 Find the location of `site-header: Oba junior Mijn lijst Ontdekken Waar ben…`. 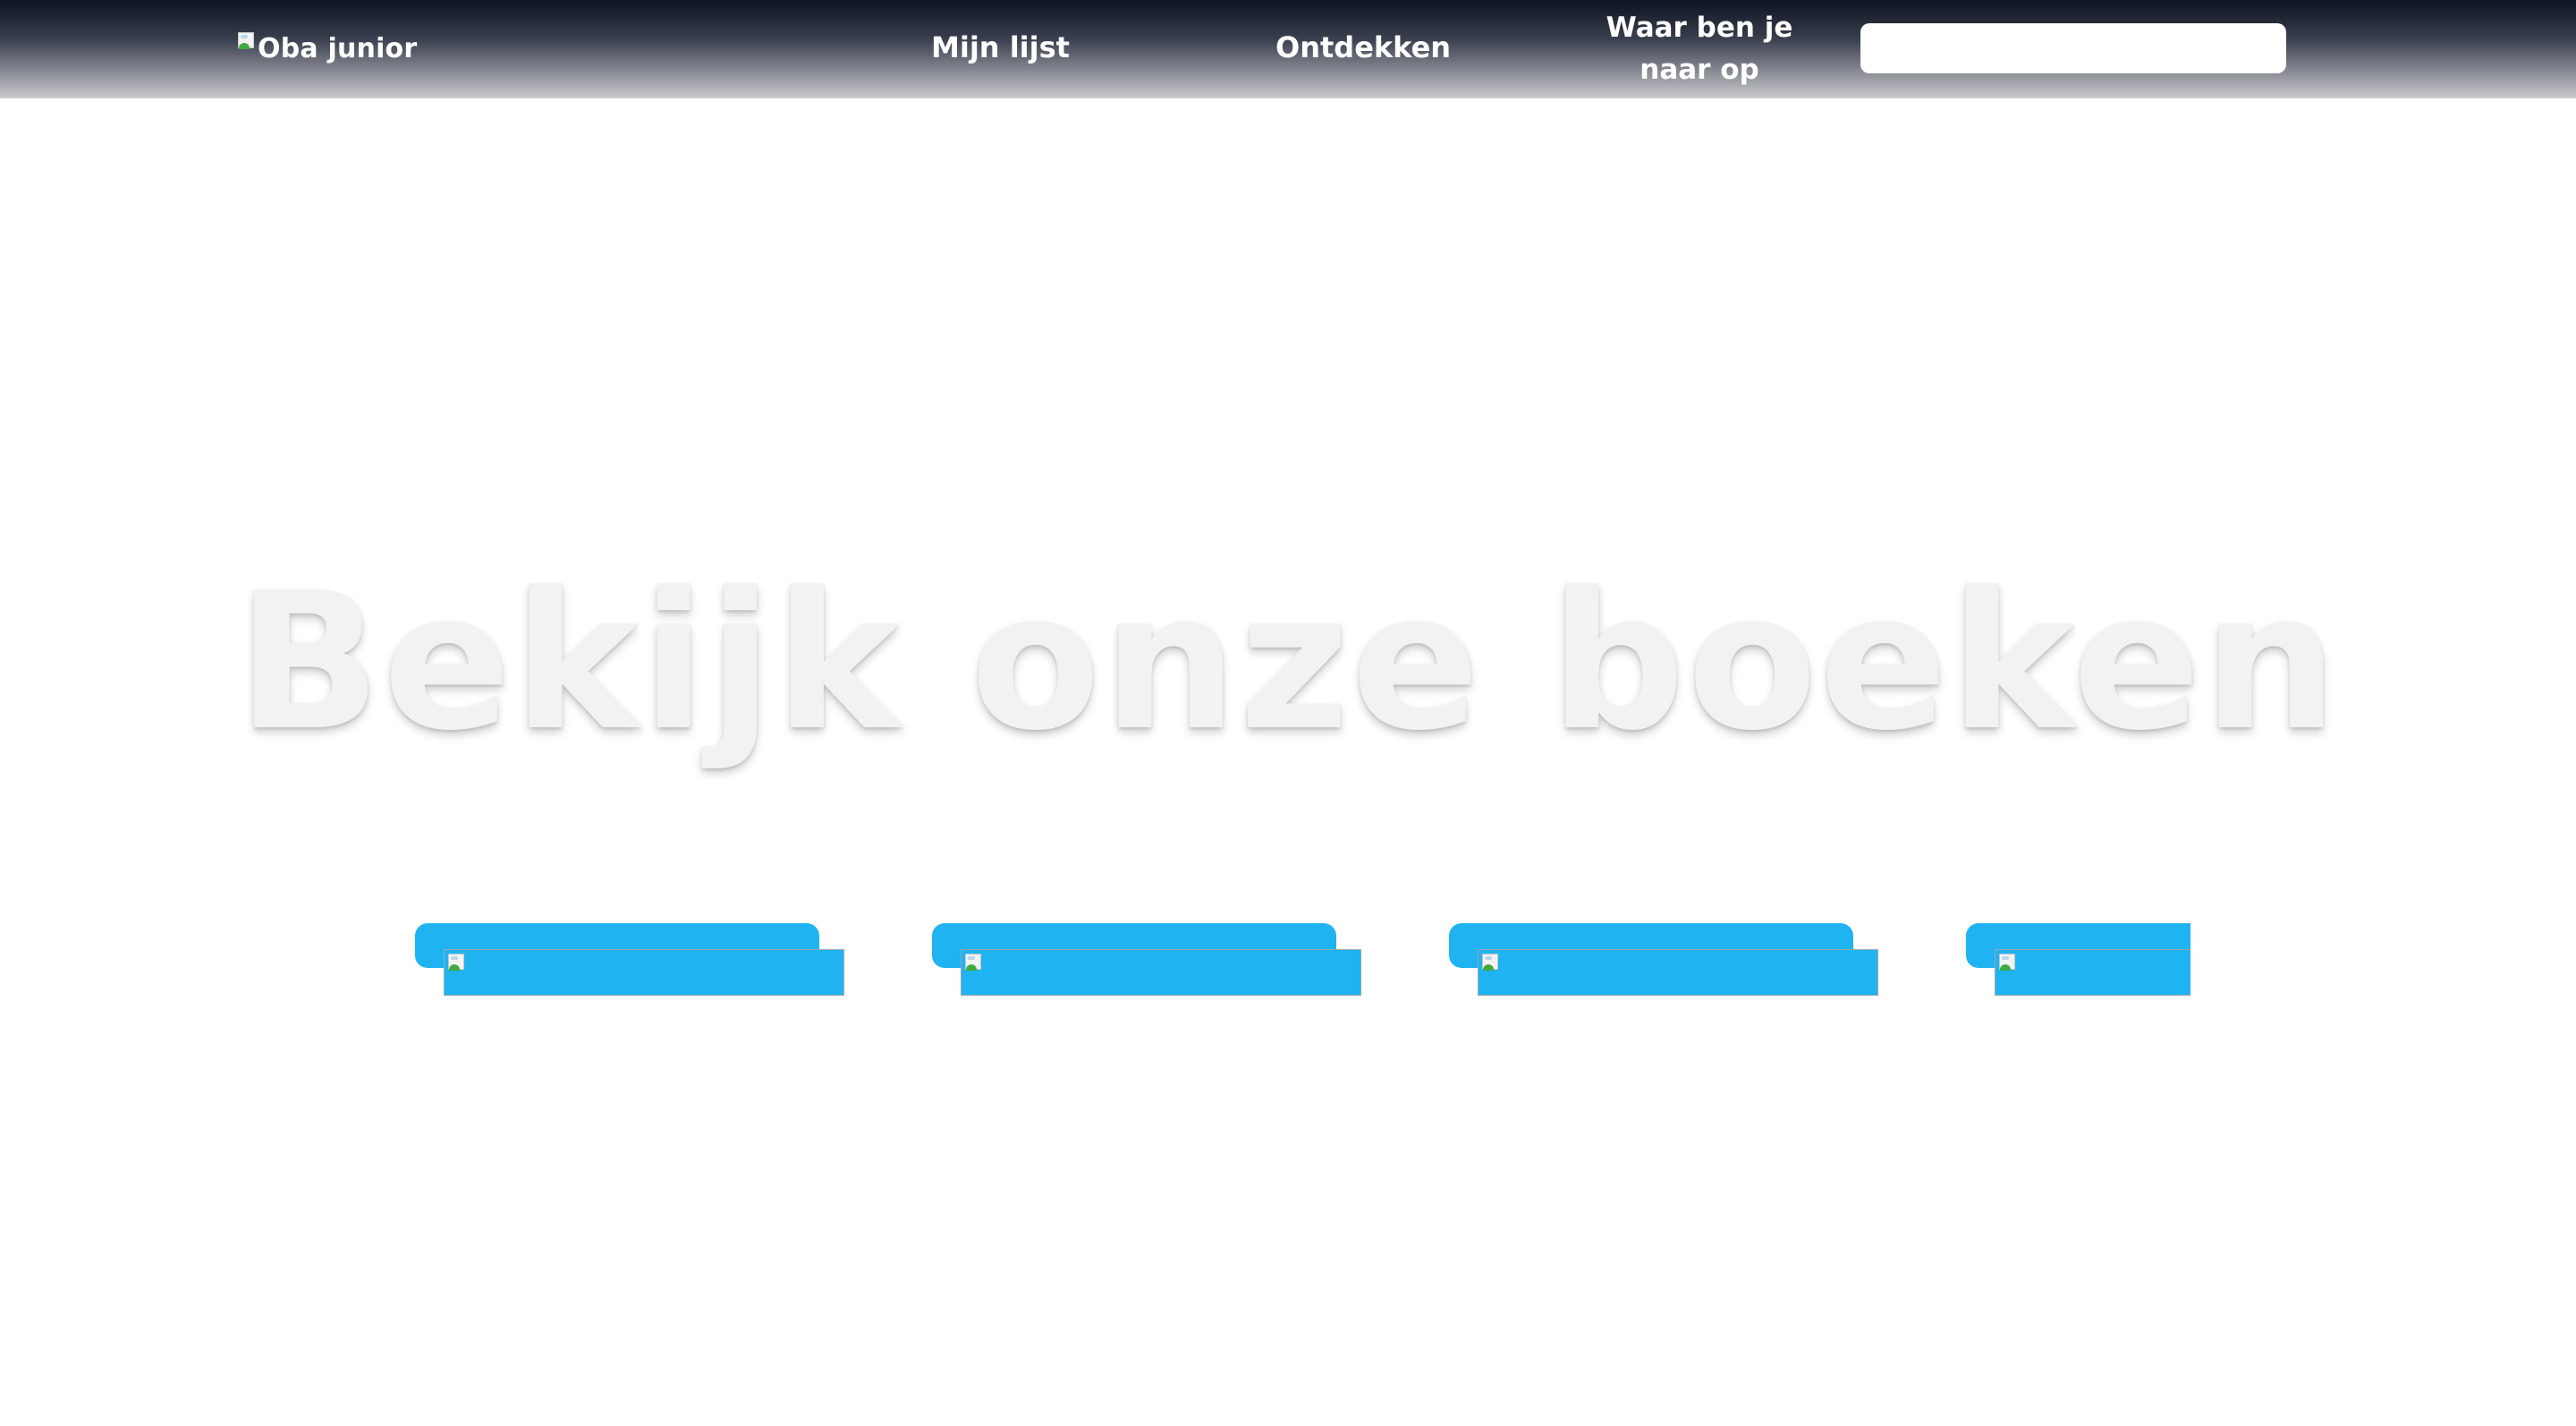

site-header: Oba junior Mijn lijst Ontdekken Waar ben… is located at coordinates (1288, 64).